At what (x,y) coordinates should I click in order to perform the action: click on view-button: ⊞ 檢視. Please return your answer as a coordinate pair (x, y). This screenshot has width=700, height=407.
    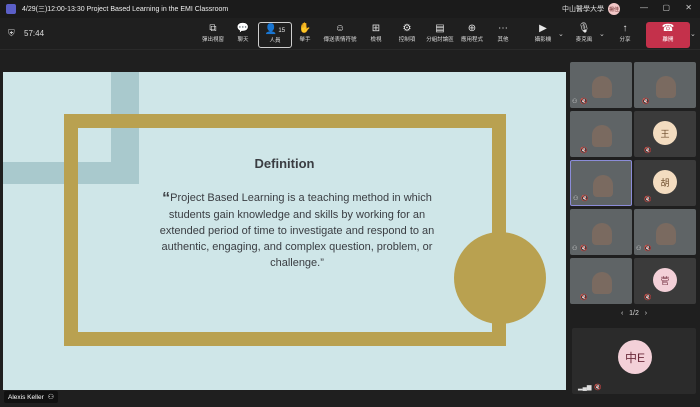
    Looking at the image, I should click on (376, 35).